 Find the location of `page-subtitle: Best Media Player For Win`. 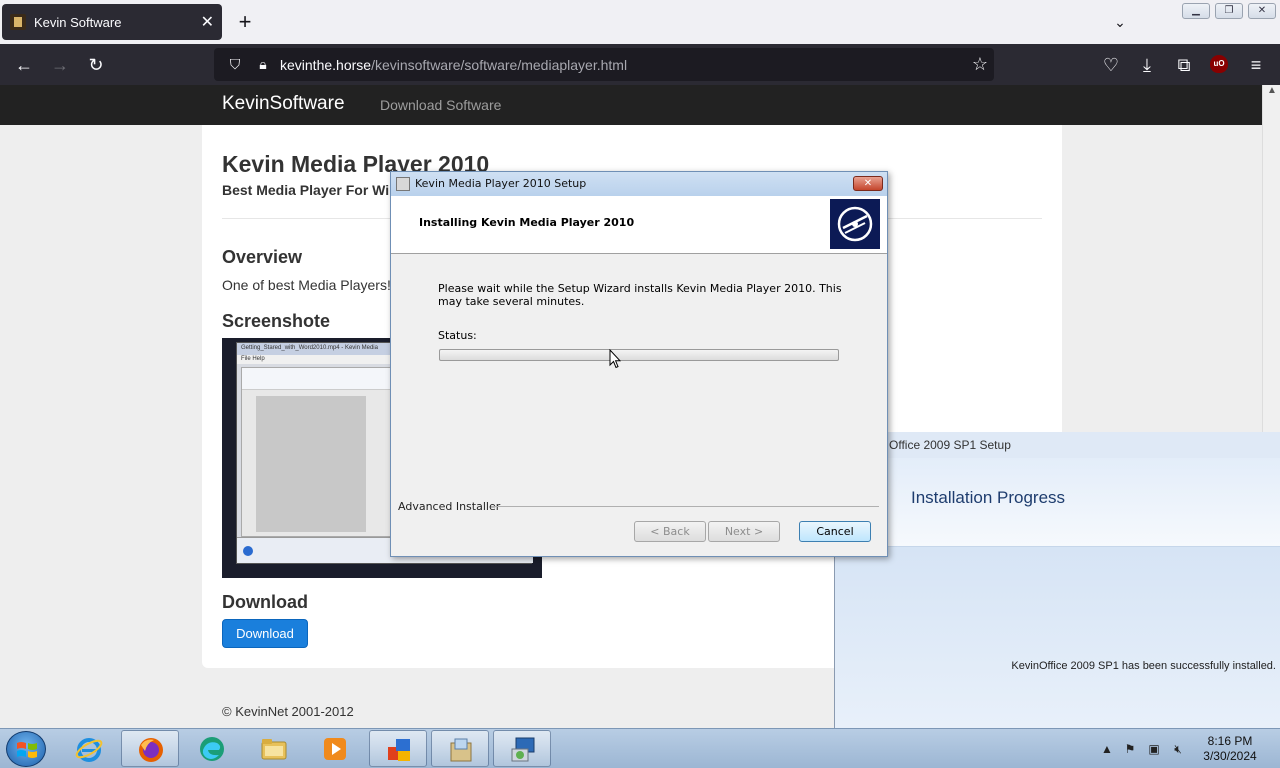

page-subtitle: Best Media Player For Win is located at coordinates (310, 190).